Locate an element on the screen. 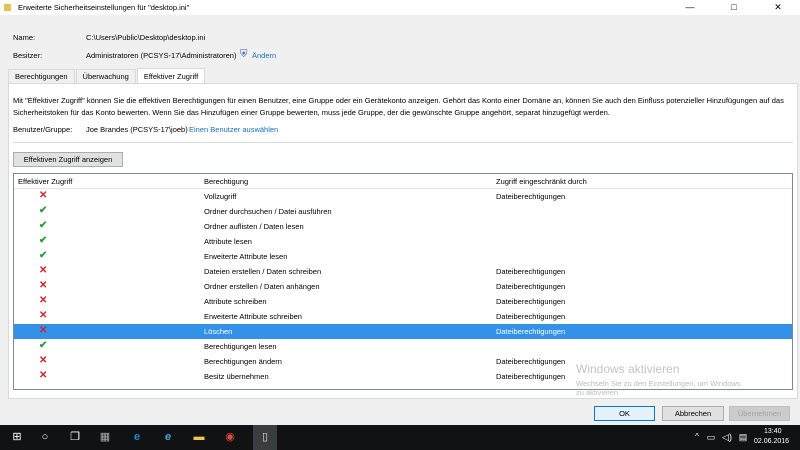  permission-cell: Besitz übernehmen is located at coordinates (236, 376).